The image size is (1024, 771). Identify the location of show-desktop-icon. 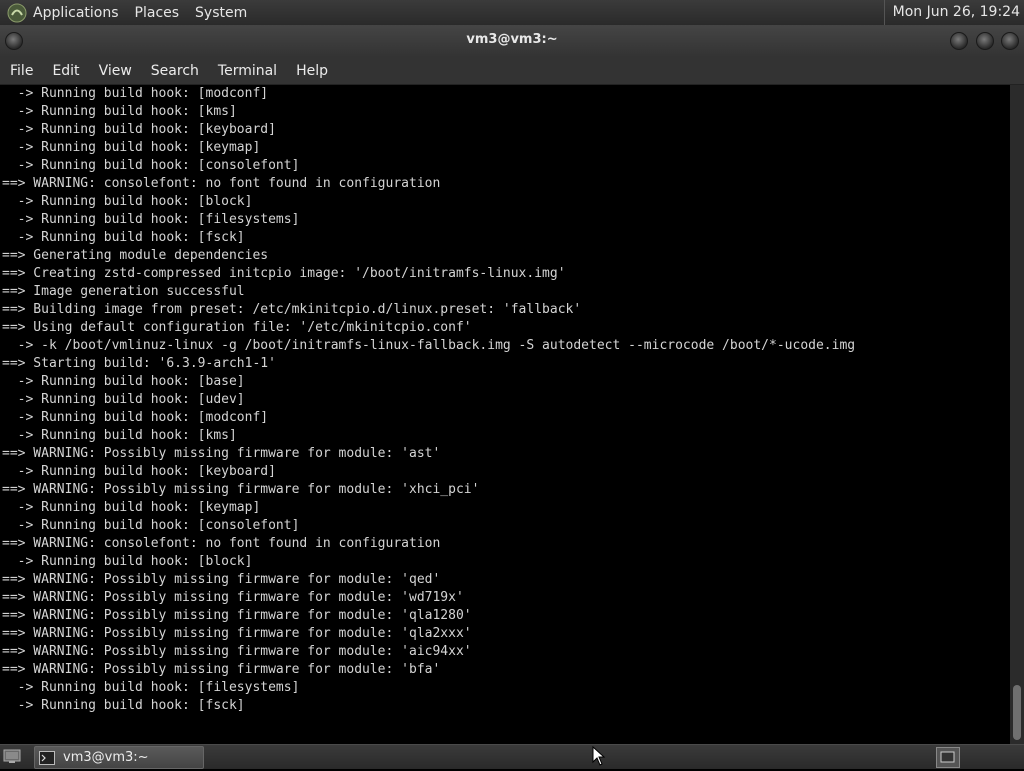
(12, 756).